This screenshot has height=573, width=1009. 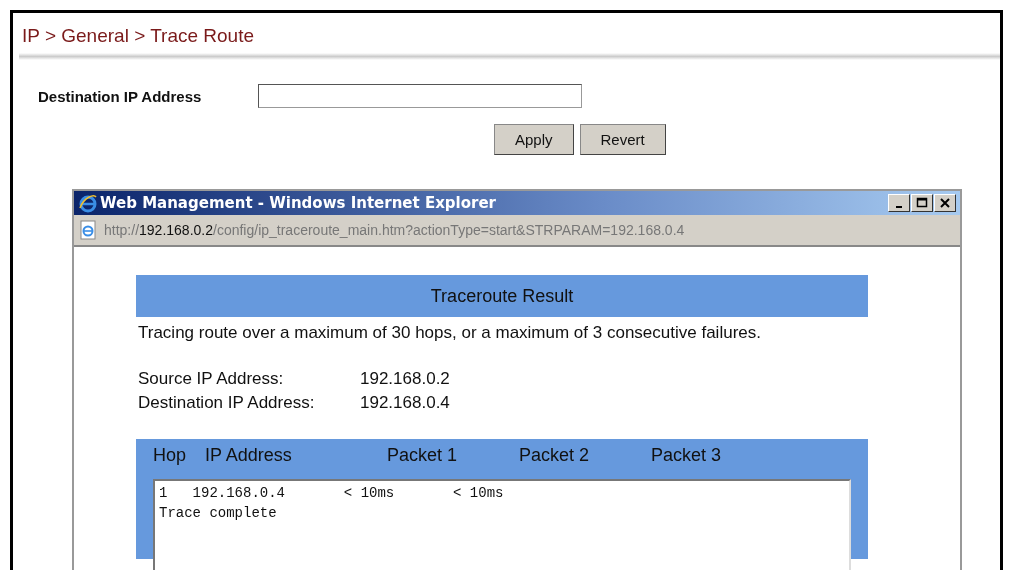 What do you see at coordinates (899, 203) in the screenshot?
I see `minimize-button` at bounding box center [899, 203].